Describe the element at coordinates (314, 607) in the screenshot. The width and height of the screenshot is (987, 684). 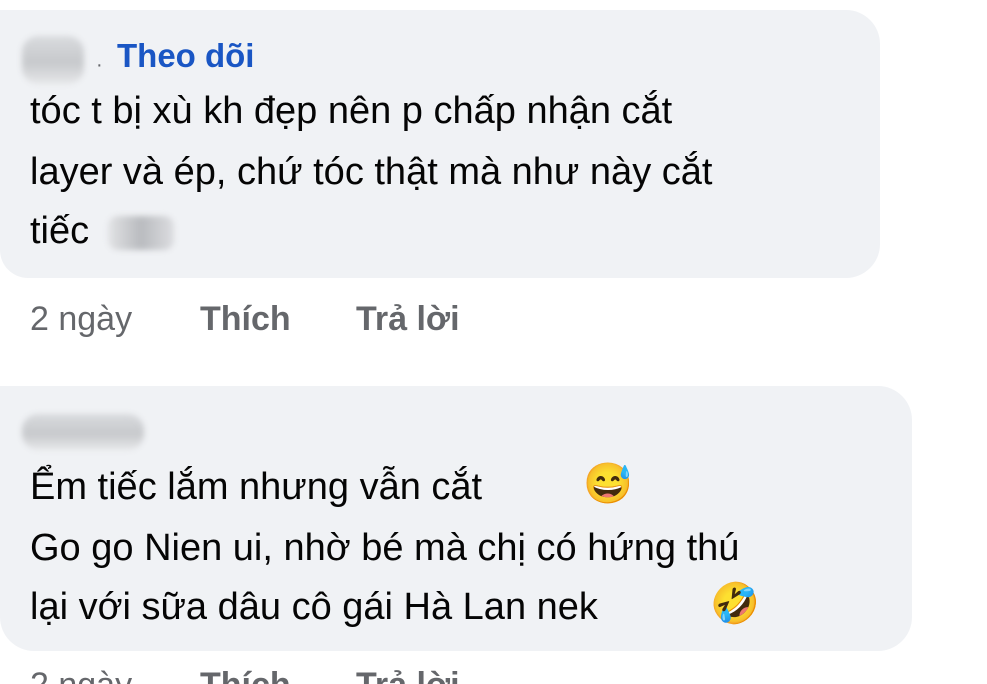
I see `comment-text-line: lại với sữa dâu cô gái Hà Lan nek` at that location.